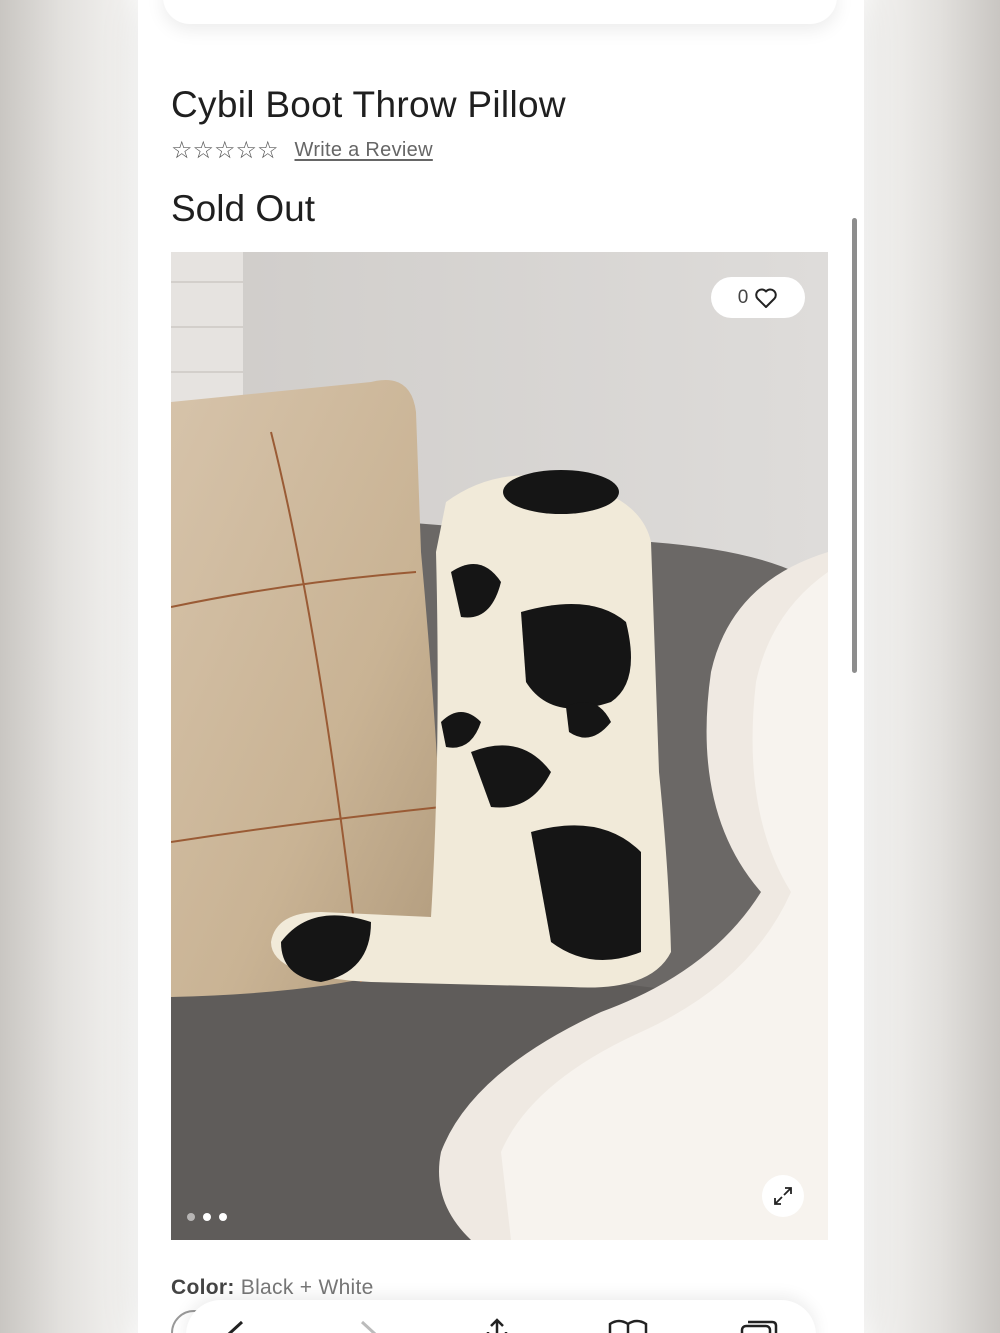 The width and height of the screenshot is (1000, 1333). Describe the element at coordinates (501, 1316) in the screenshot. I see `browser-toolbar` at that location.